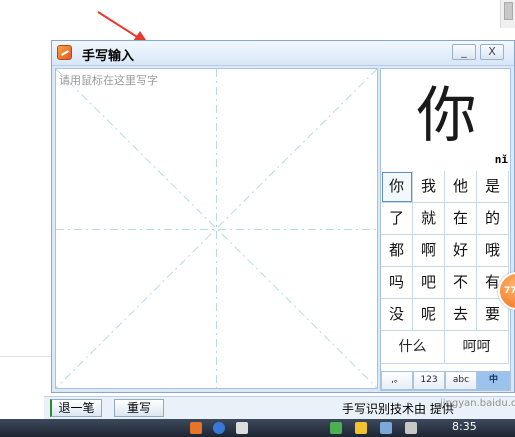 The width and height of the screenshot is (515, 437). Describe the element at coordinates (461, 380) in the screenshot. I see `latin-mode-button: abc` at that location.